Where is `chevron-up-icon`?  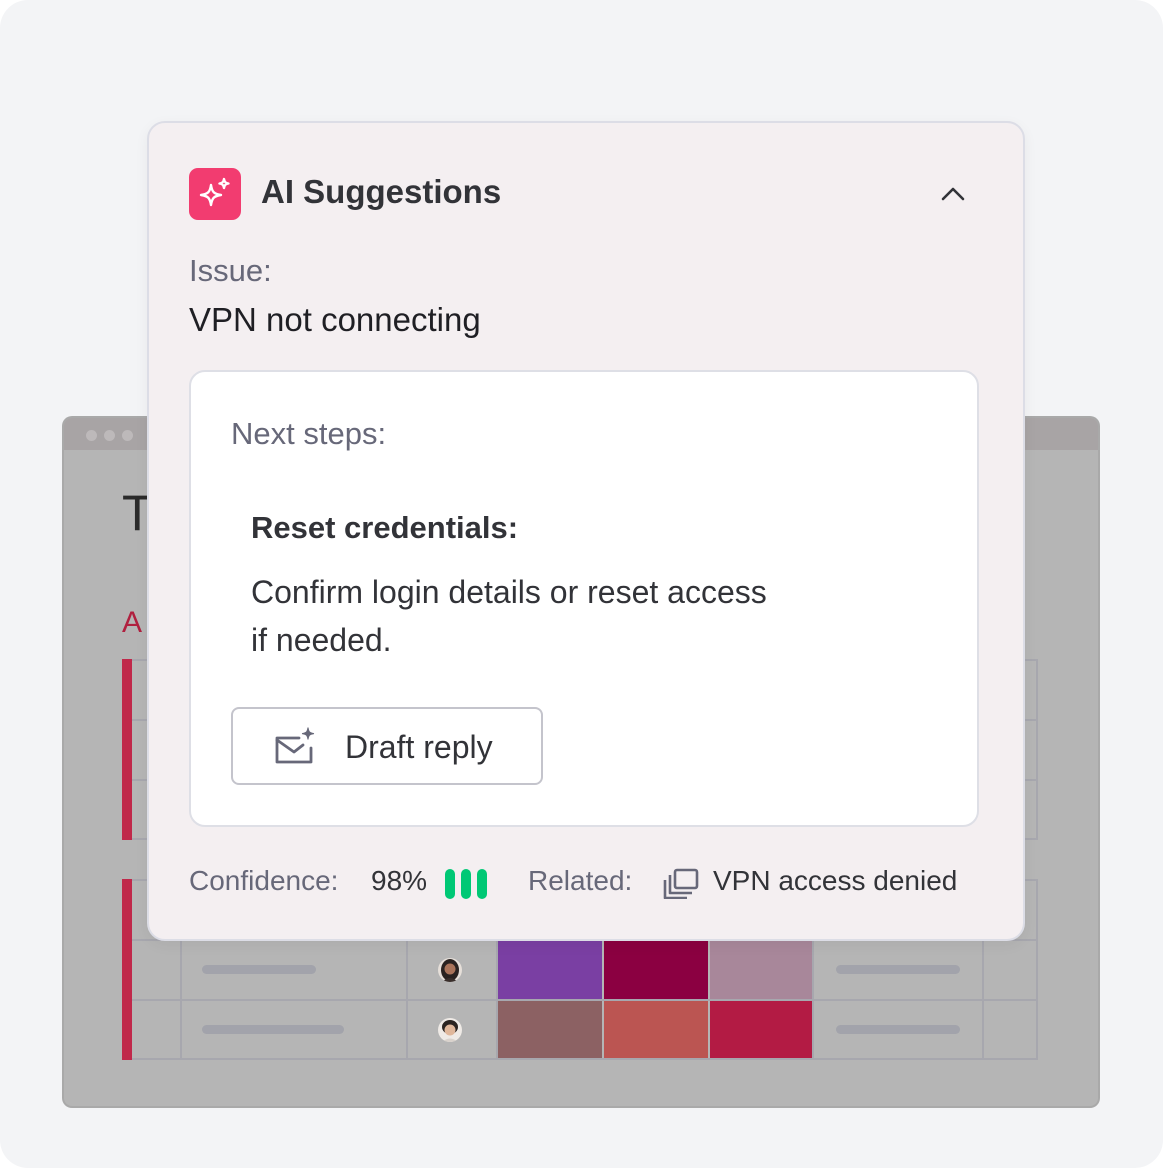 chevron-up-icon is located at coordinates (953, 194).